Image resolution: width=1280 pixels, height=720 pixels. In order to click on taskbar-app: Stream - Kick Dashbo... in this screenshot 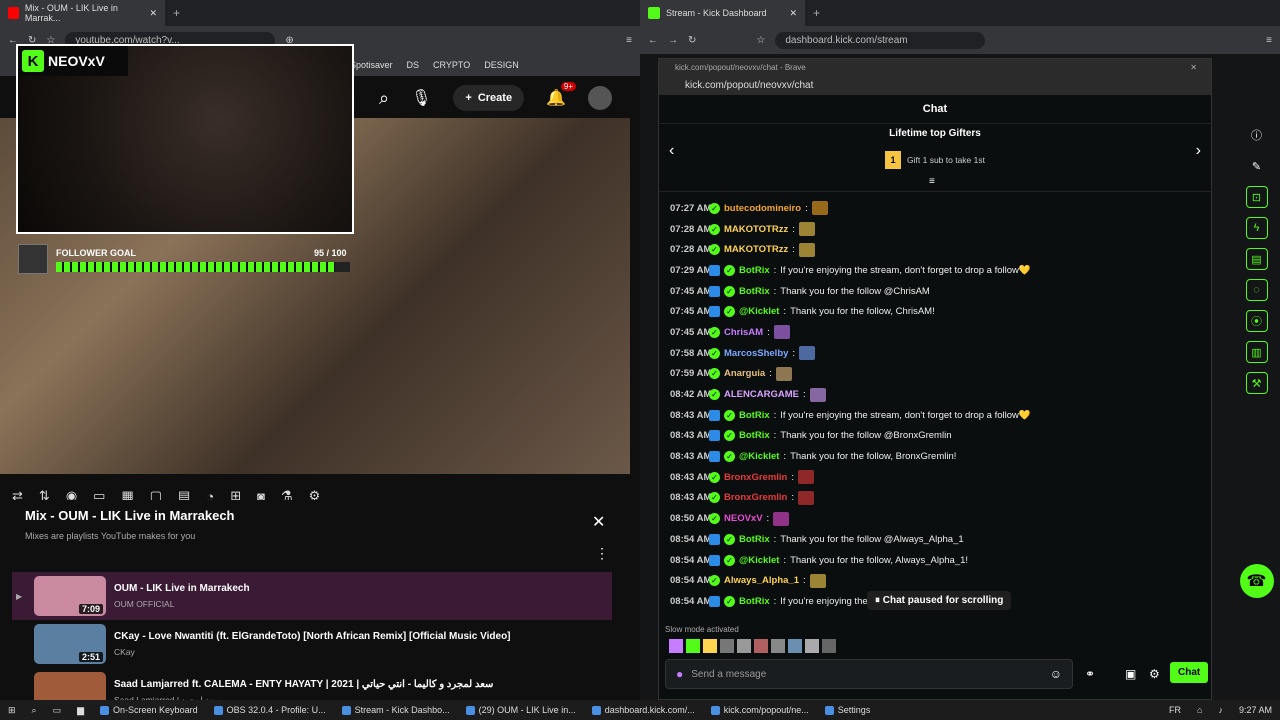, I will do `click(396, 710)`.